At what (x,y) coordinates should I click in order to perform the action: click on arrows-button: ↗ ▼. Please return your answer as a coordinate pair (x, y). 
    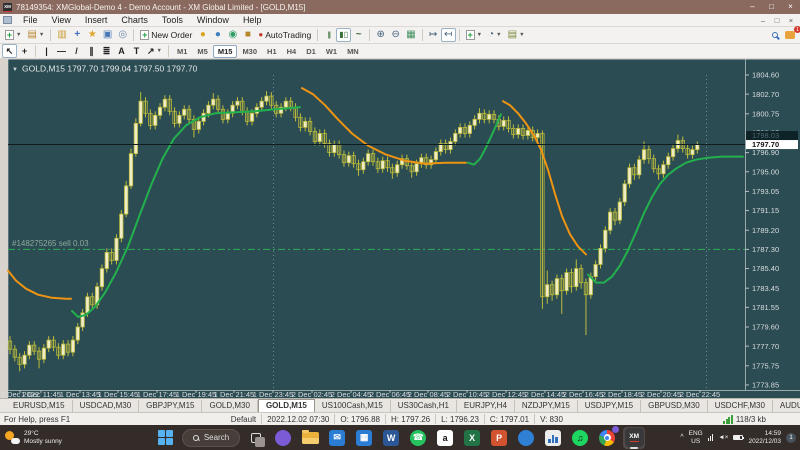
    Looking at the image, I should click on (154, 51).